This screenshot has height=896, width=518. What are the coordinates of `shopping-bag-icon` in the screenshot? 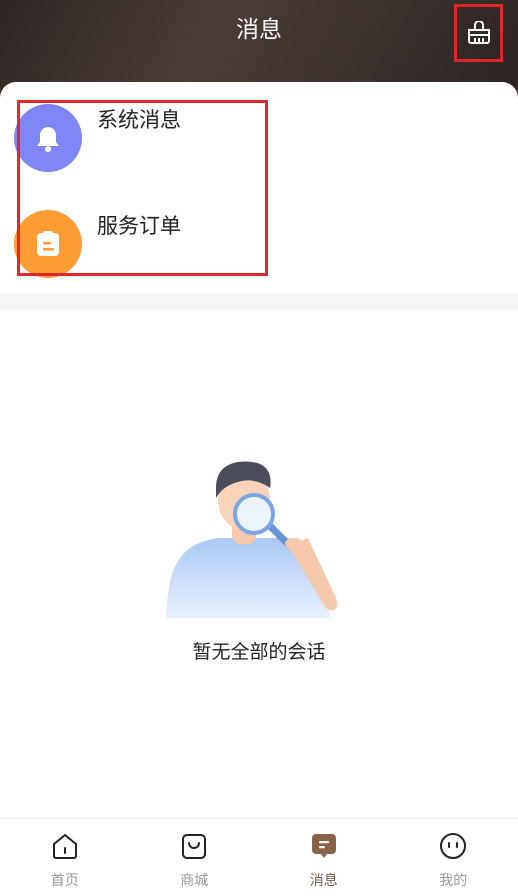 It's located at (194, 846).